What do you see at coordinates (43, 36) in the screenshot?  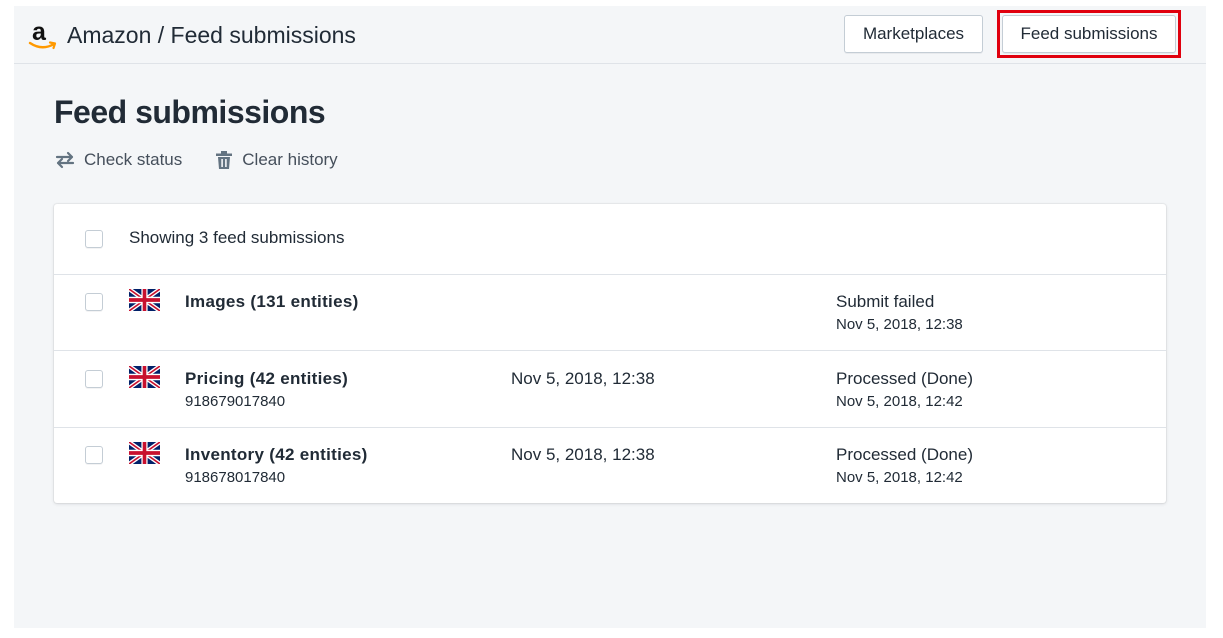 I see `amazon-logo-icon: a` at bounding box center [43, 36].